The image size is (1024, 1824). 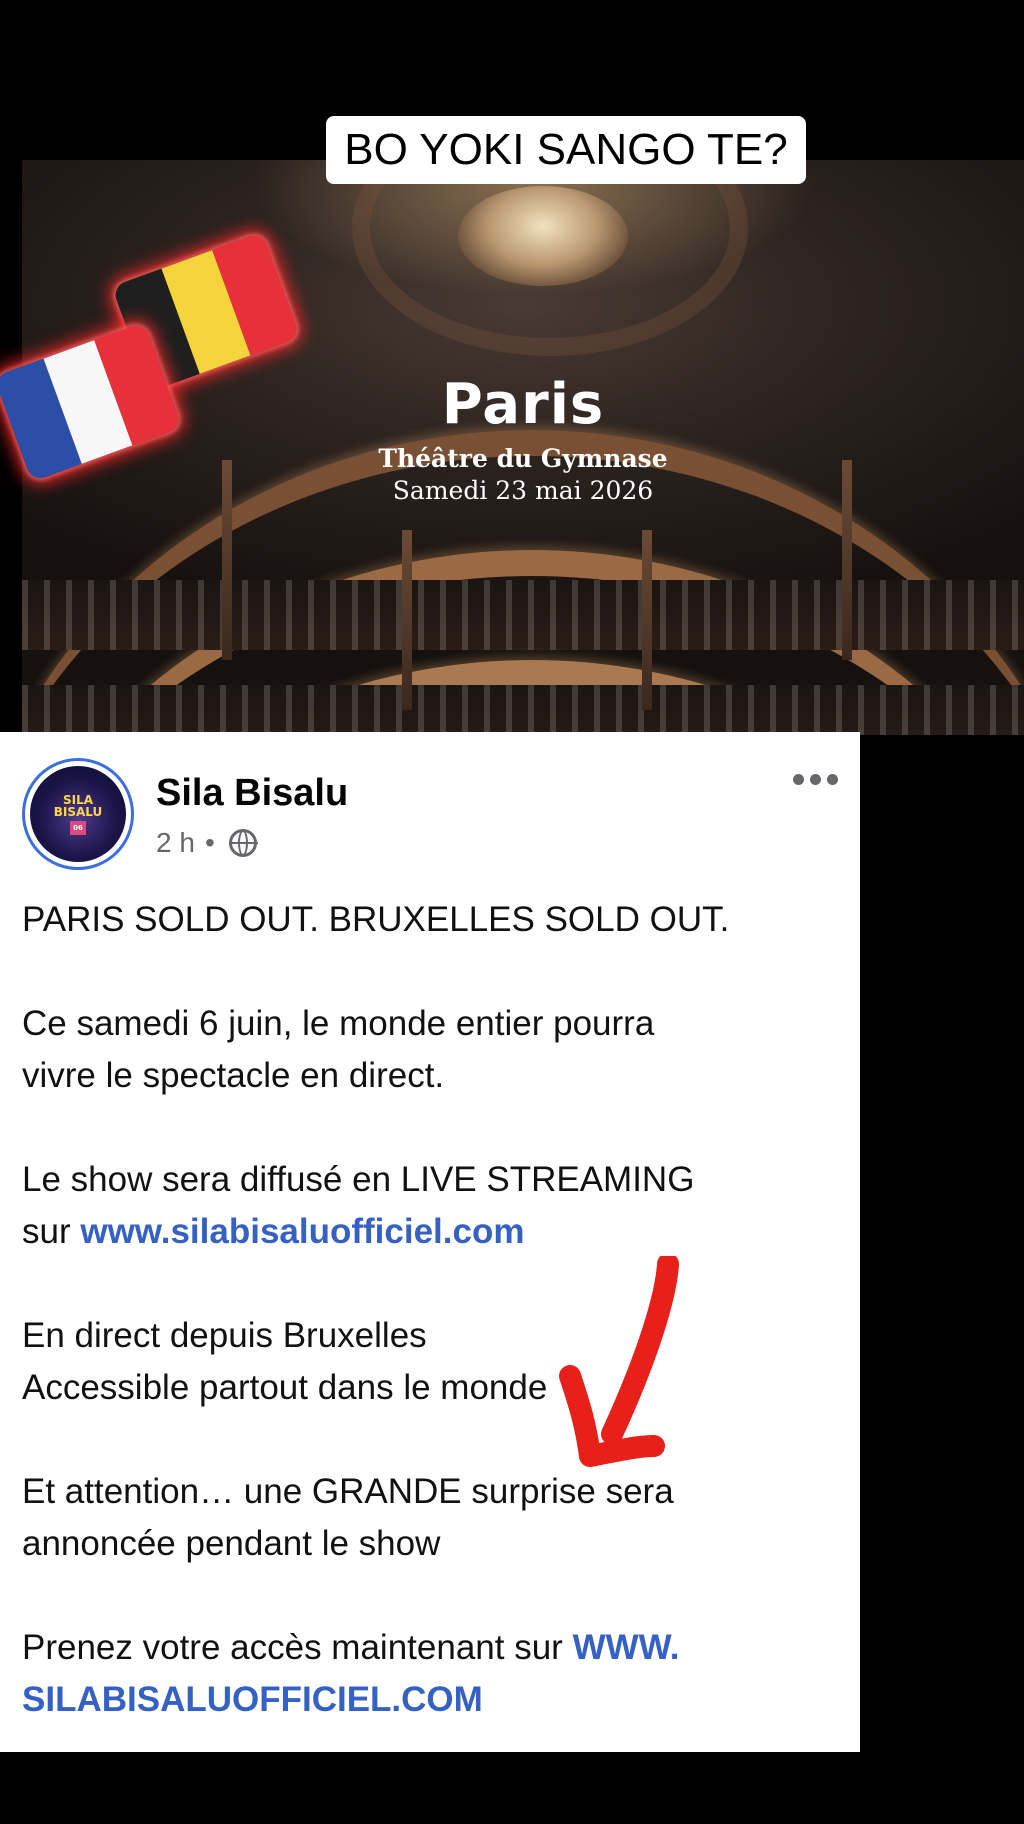 I want to click on avatar: SILA BISALU 06, so click(x=78, y=814).